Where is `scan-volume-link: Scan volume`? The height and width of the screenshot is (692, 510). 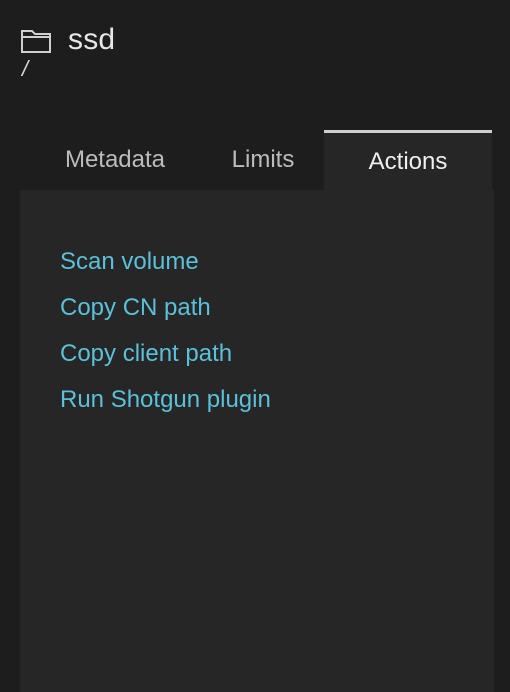
scan-volume-link: Scan volume is located at coordinates (165, 263).